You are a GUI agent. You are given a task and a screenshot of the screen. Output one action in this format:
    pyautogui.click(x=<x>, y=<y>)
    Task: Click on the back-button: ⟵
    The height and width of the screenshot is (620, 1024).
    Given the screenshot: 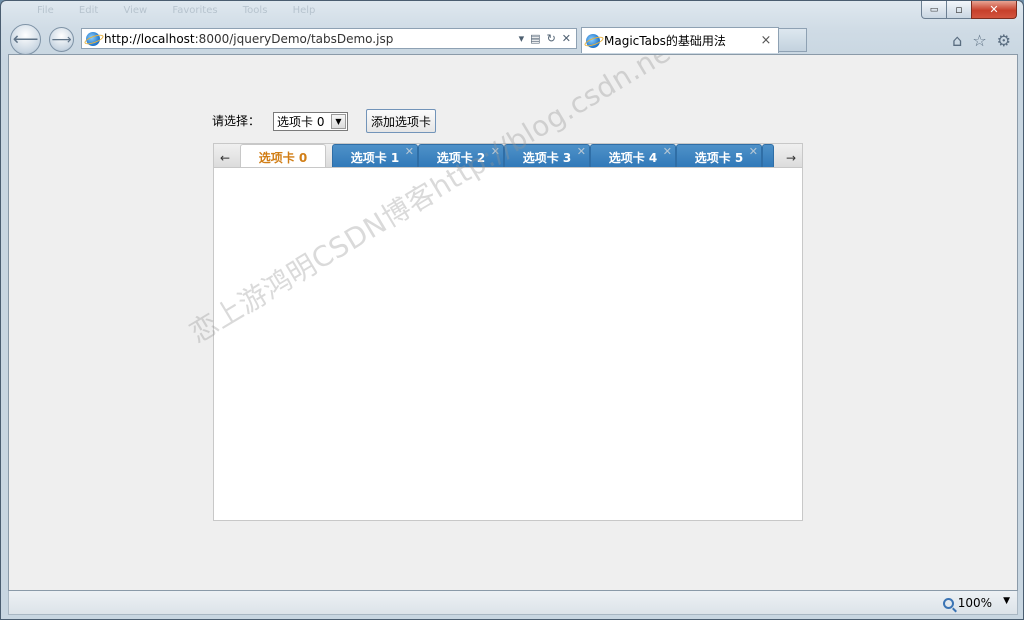 What is the action you would take?
    pyautogui.click(x=25, y=39)
    